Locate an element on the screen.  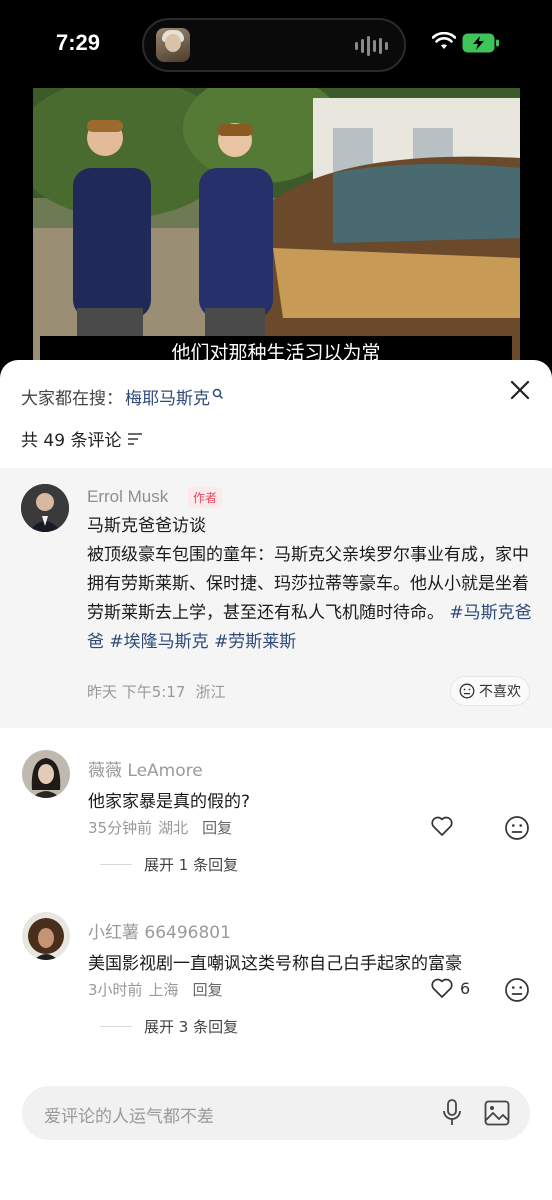
trending-search-term: 梅耶马斯克 is located at coordinates (167, 396).